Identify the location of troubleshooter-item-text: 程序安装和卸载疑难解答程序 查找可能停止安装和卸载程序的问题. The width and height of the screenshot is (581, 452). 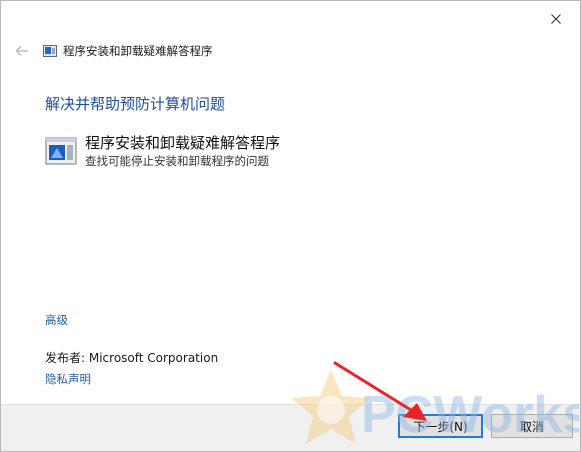
(182, 151).